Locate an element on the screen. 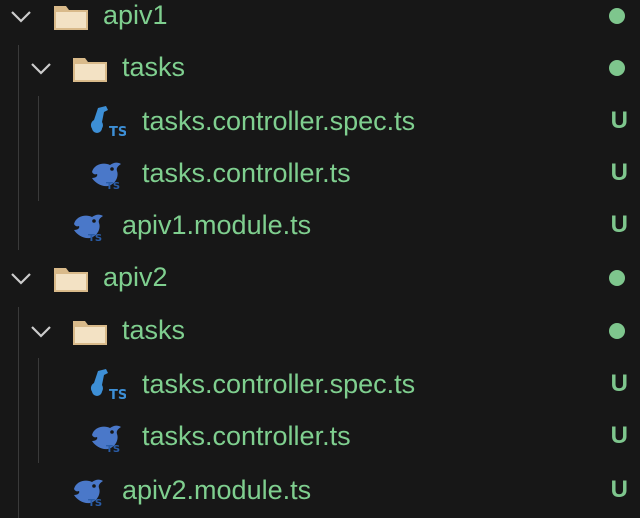  tree-item-folder-apiv1: apiv1 is located at coordinates (320, 21).